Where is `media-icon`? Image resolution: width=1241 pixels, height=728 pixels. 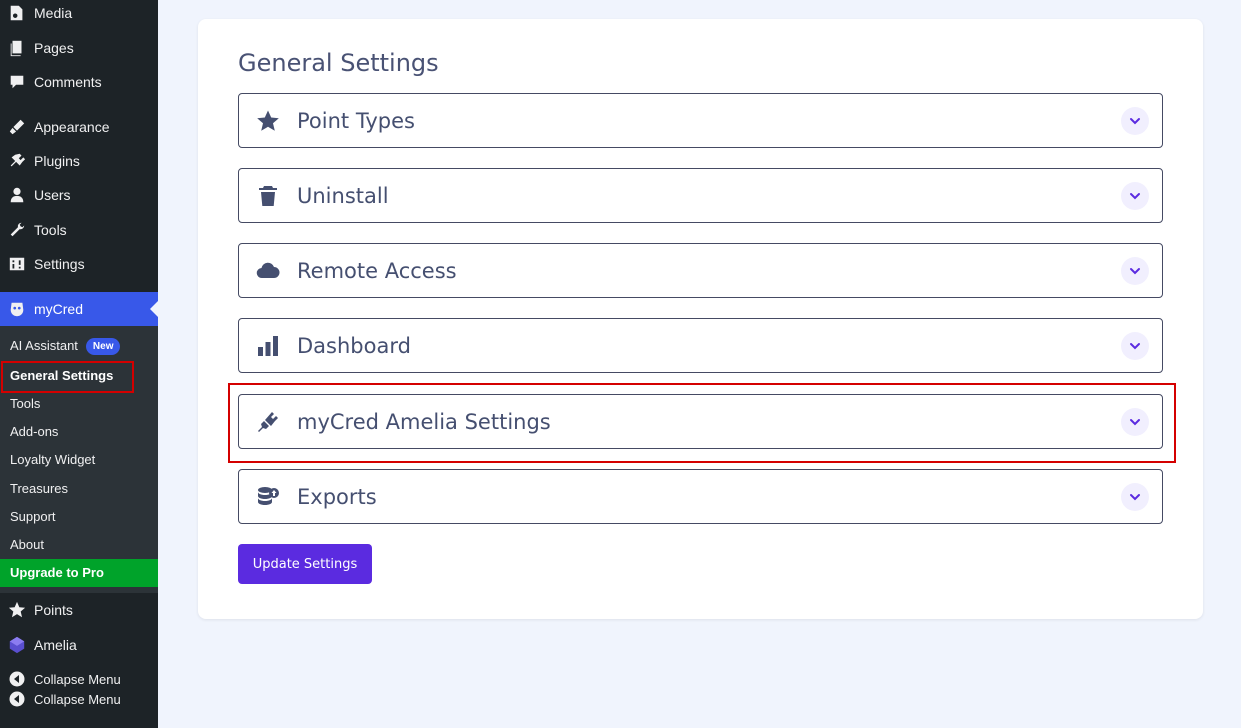 media-icon is located at coordinates (17, 13).